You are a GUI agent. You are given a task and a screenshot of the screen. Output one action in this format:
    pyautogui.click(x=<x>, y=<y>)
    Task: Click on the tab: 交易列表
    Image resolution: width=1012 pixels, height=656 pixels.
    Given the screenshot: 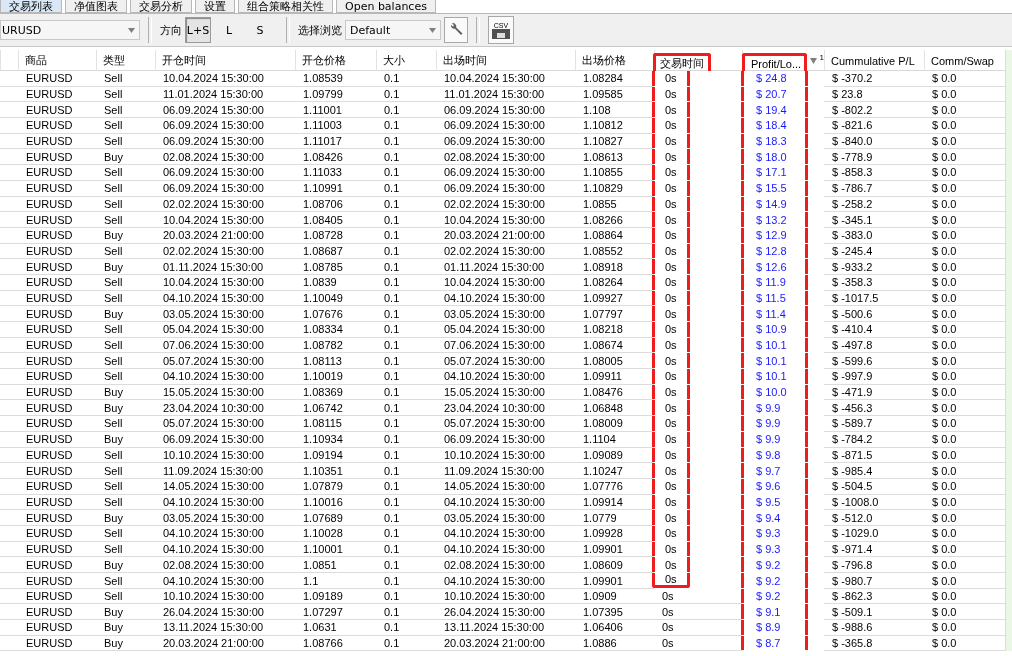 What is the action you would take?
    pyautogui.click(x=31, y=6)
    